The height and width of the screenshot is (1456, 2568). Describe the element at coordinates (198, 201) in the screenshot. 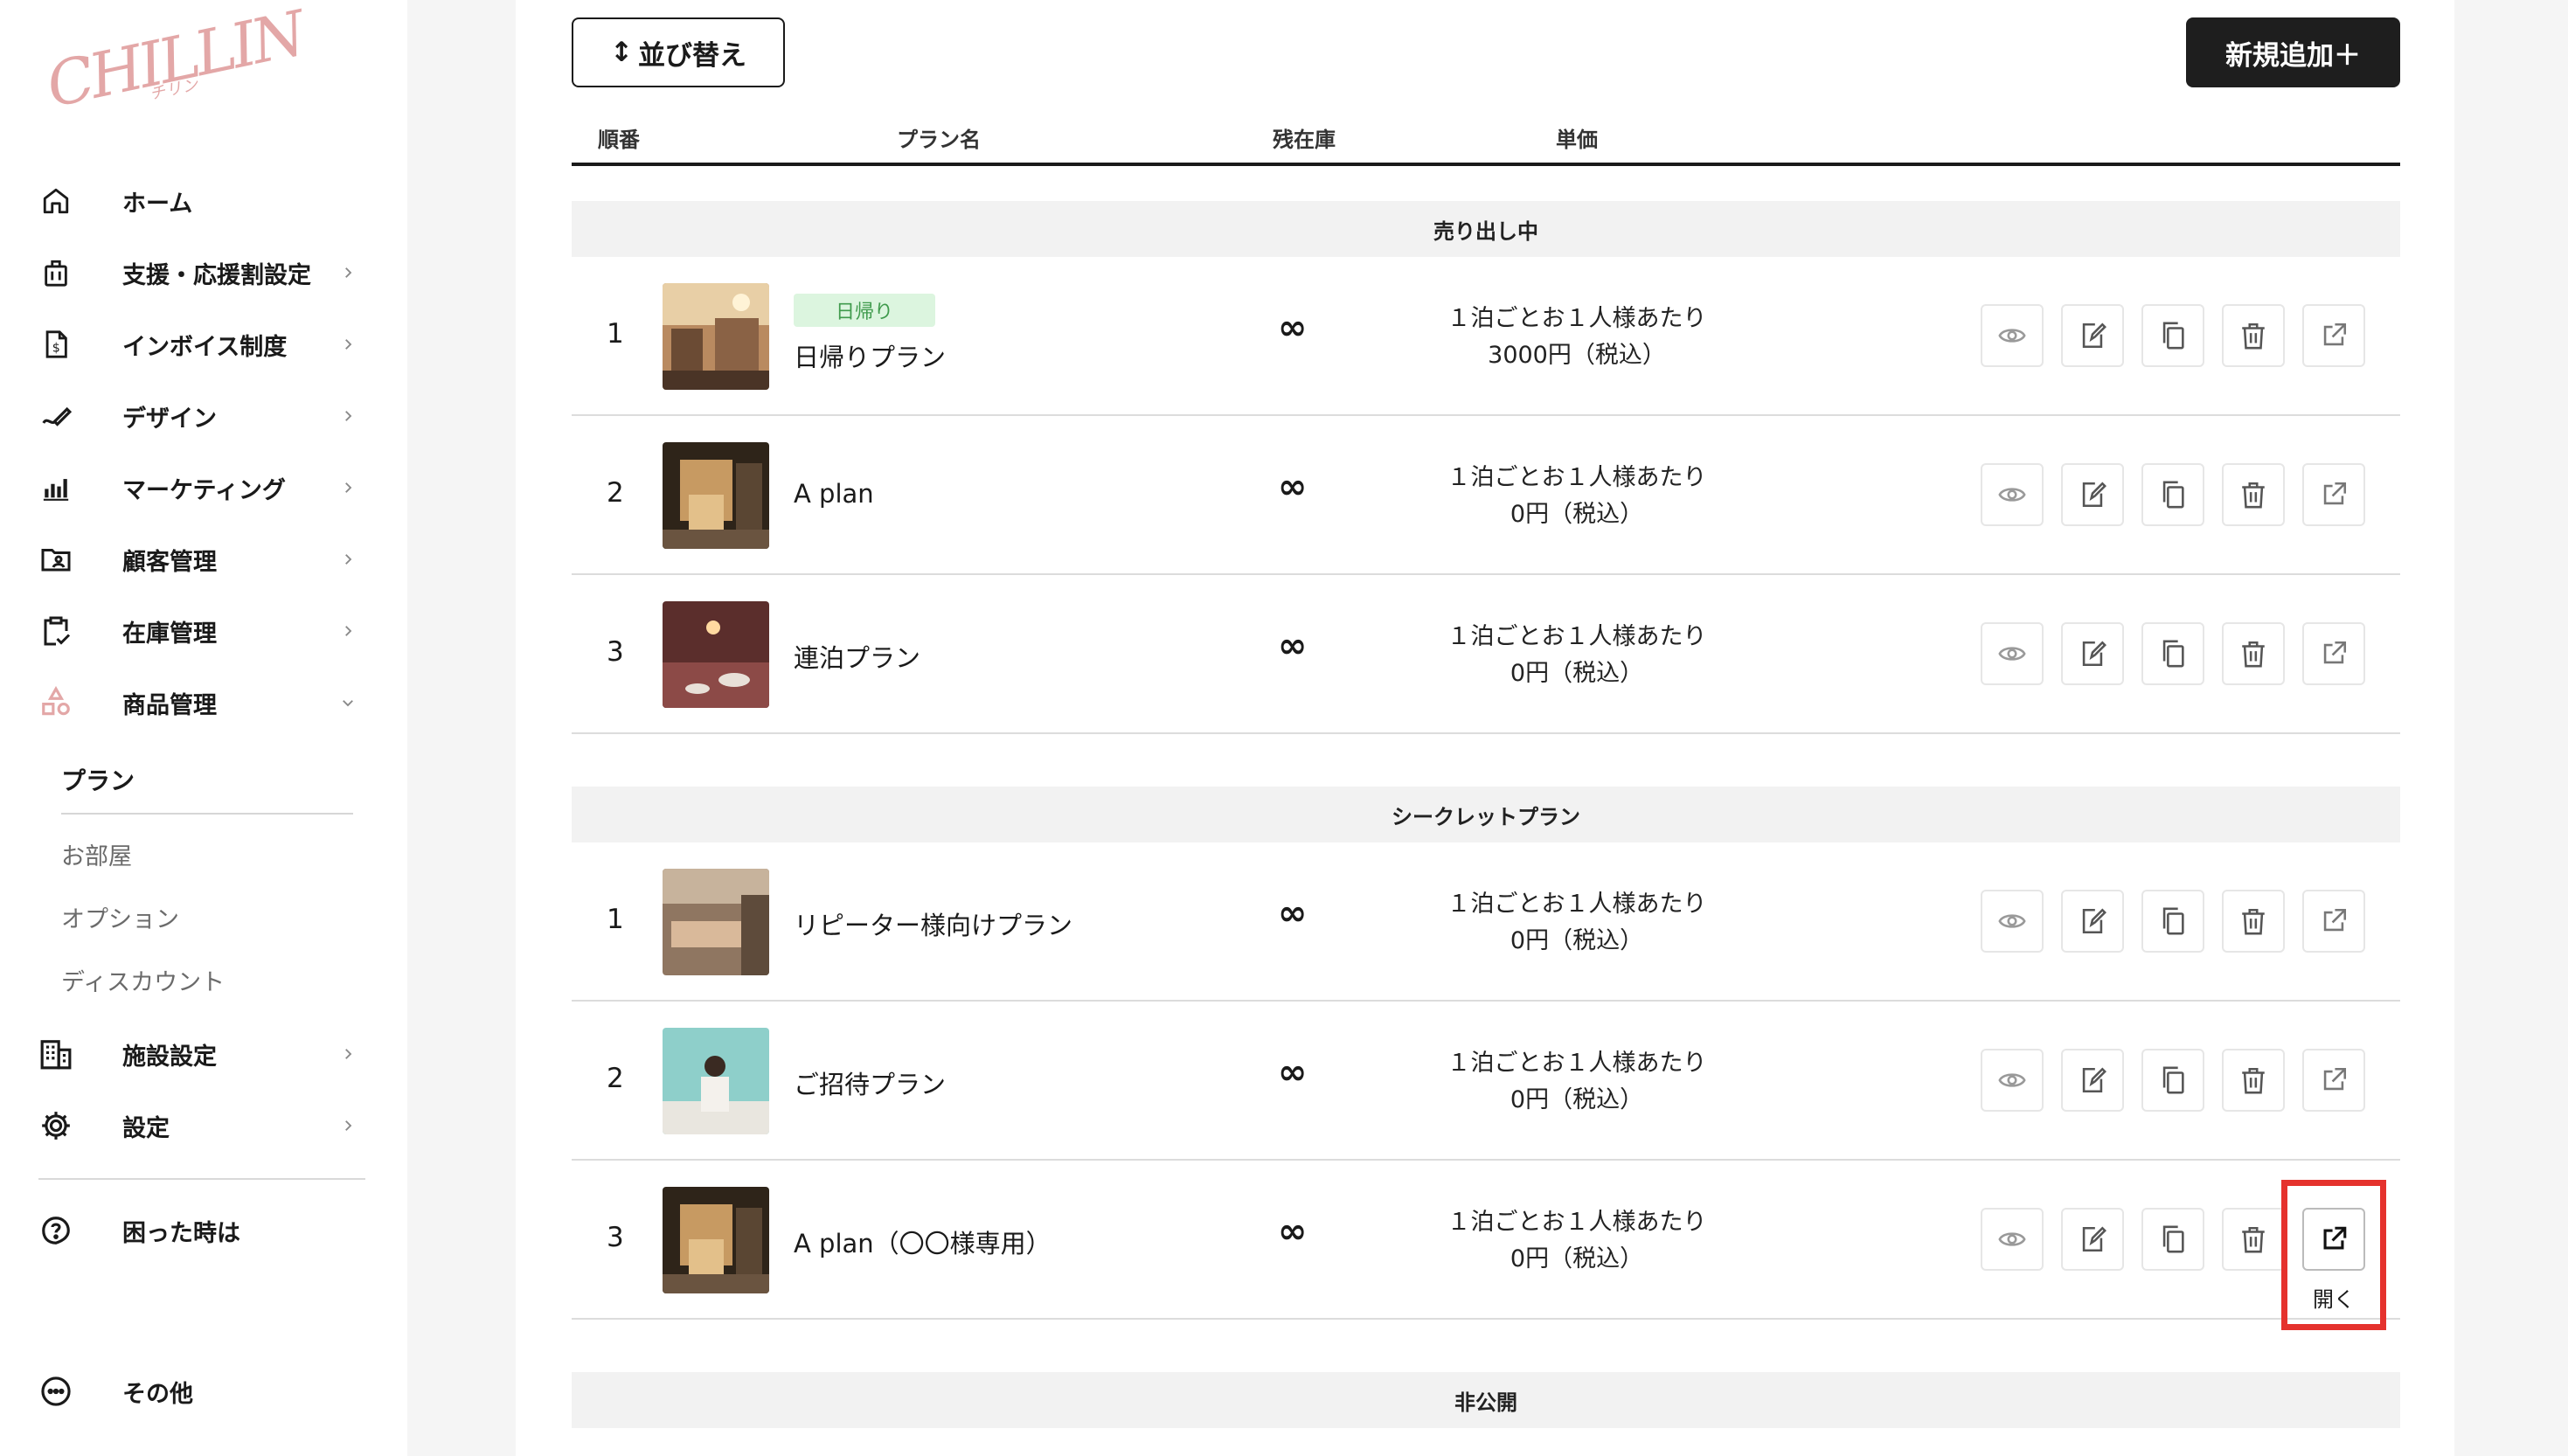

I see `sidebar-item-home: ホーム` at that location.